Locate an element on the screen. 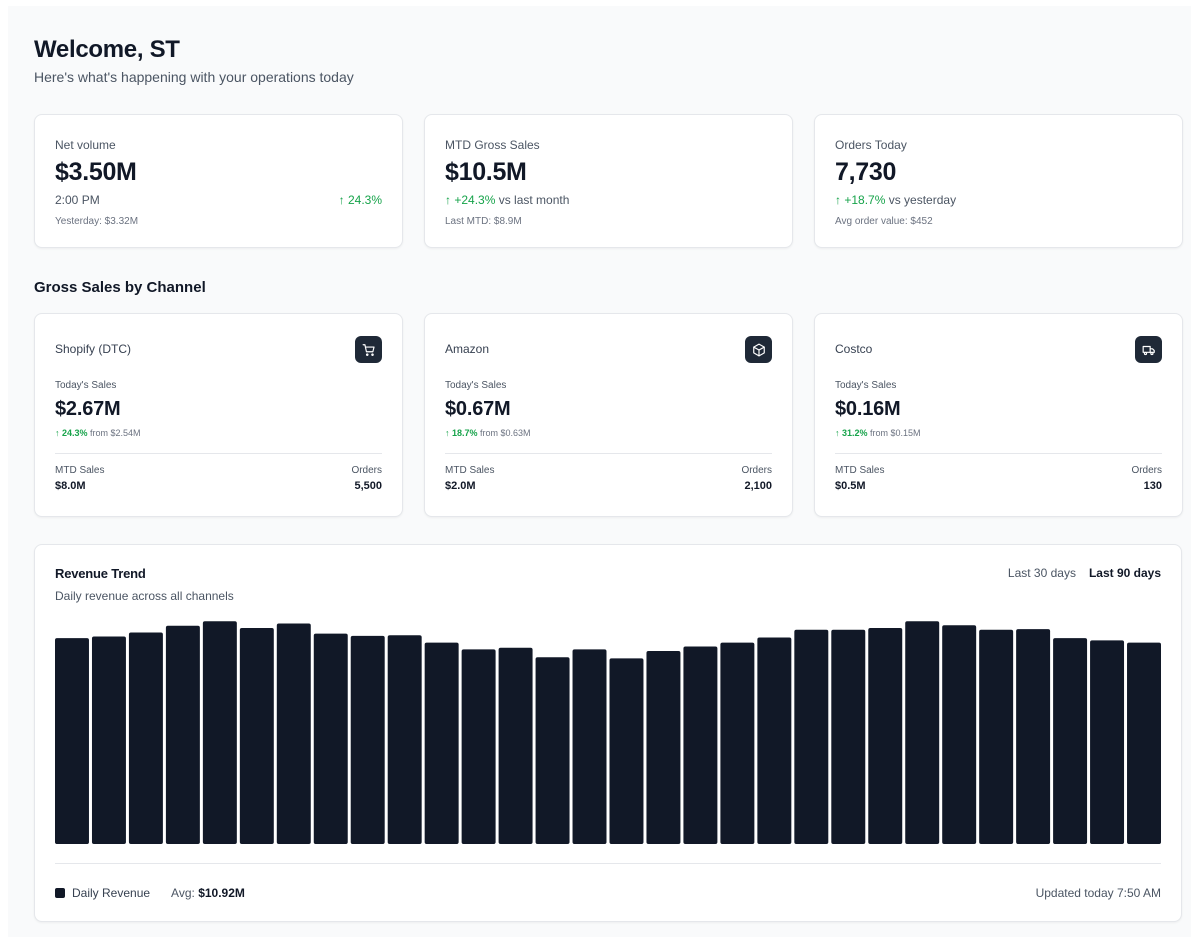 The height and width of the screenshot is (937, 1191). chart-title: Revenue Trend is located at coordinates (100, 573).